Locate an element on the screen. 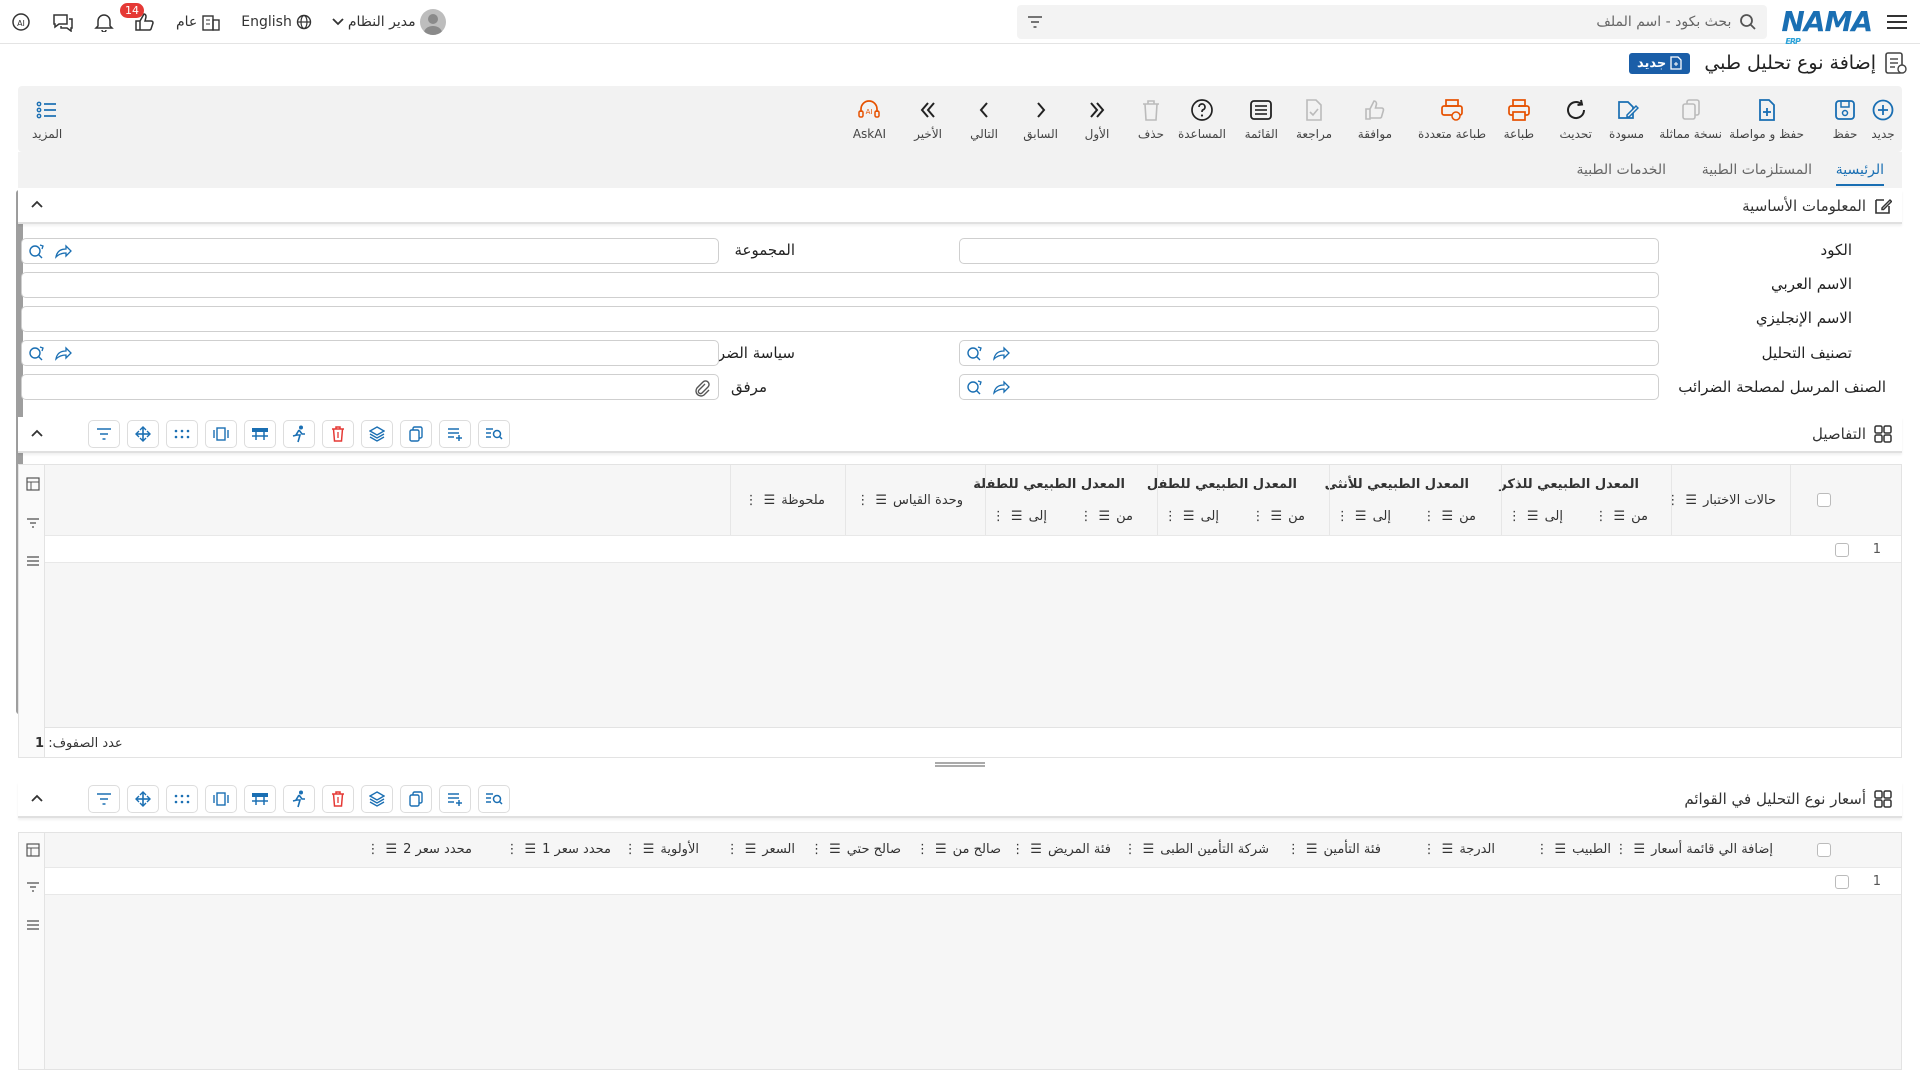  female-from: من ☰ ⋮ is located at coordinates (1449, 516).